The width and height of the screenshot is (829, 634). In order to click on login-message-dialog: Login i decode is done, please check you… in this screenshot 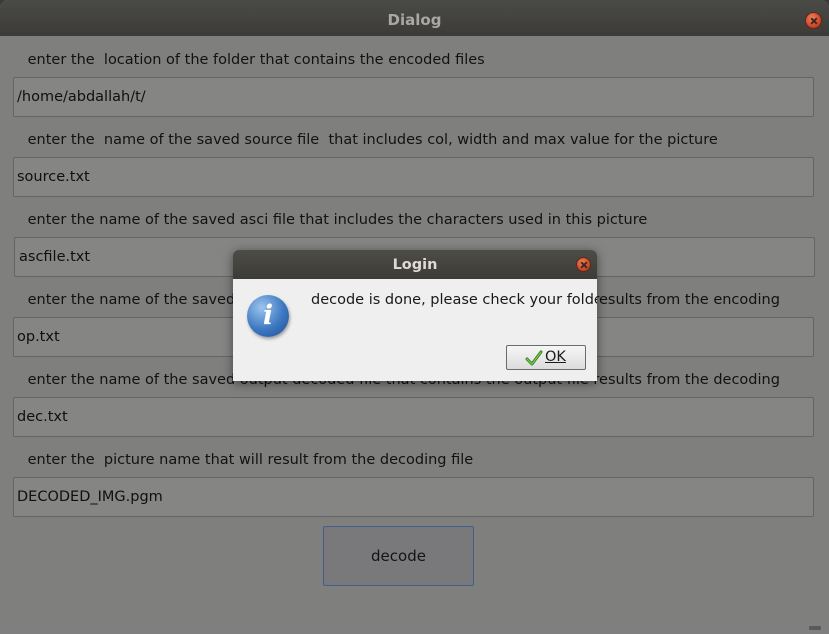, I will do `click(415, 315)`.